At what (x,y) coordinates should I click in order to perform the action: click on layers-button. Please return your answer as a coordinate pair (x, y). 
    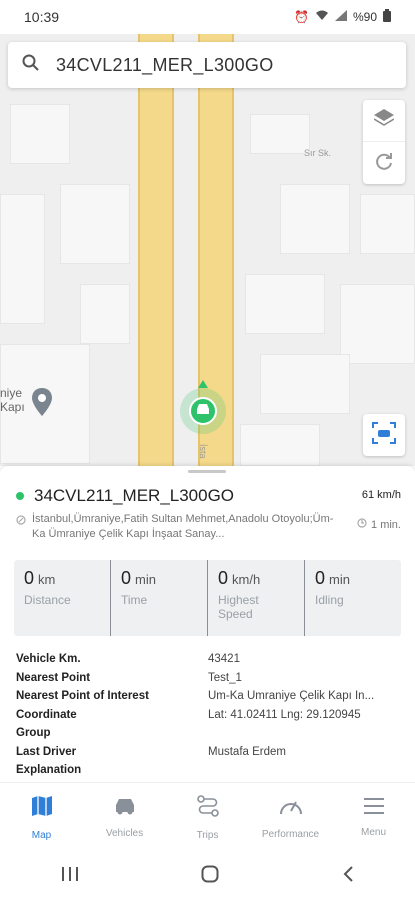
    Looking at the image, I should click on (384, 121).